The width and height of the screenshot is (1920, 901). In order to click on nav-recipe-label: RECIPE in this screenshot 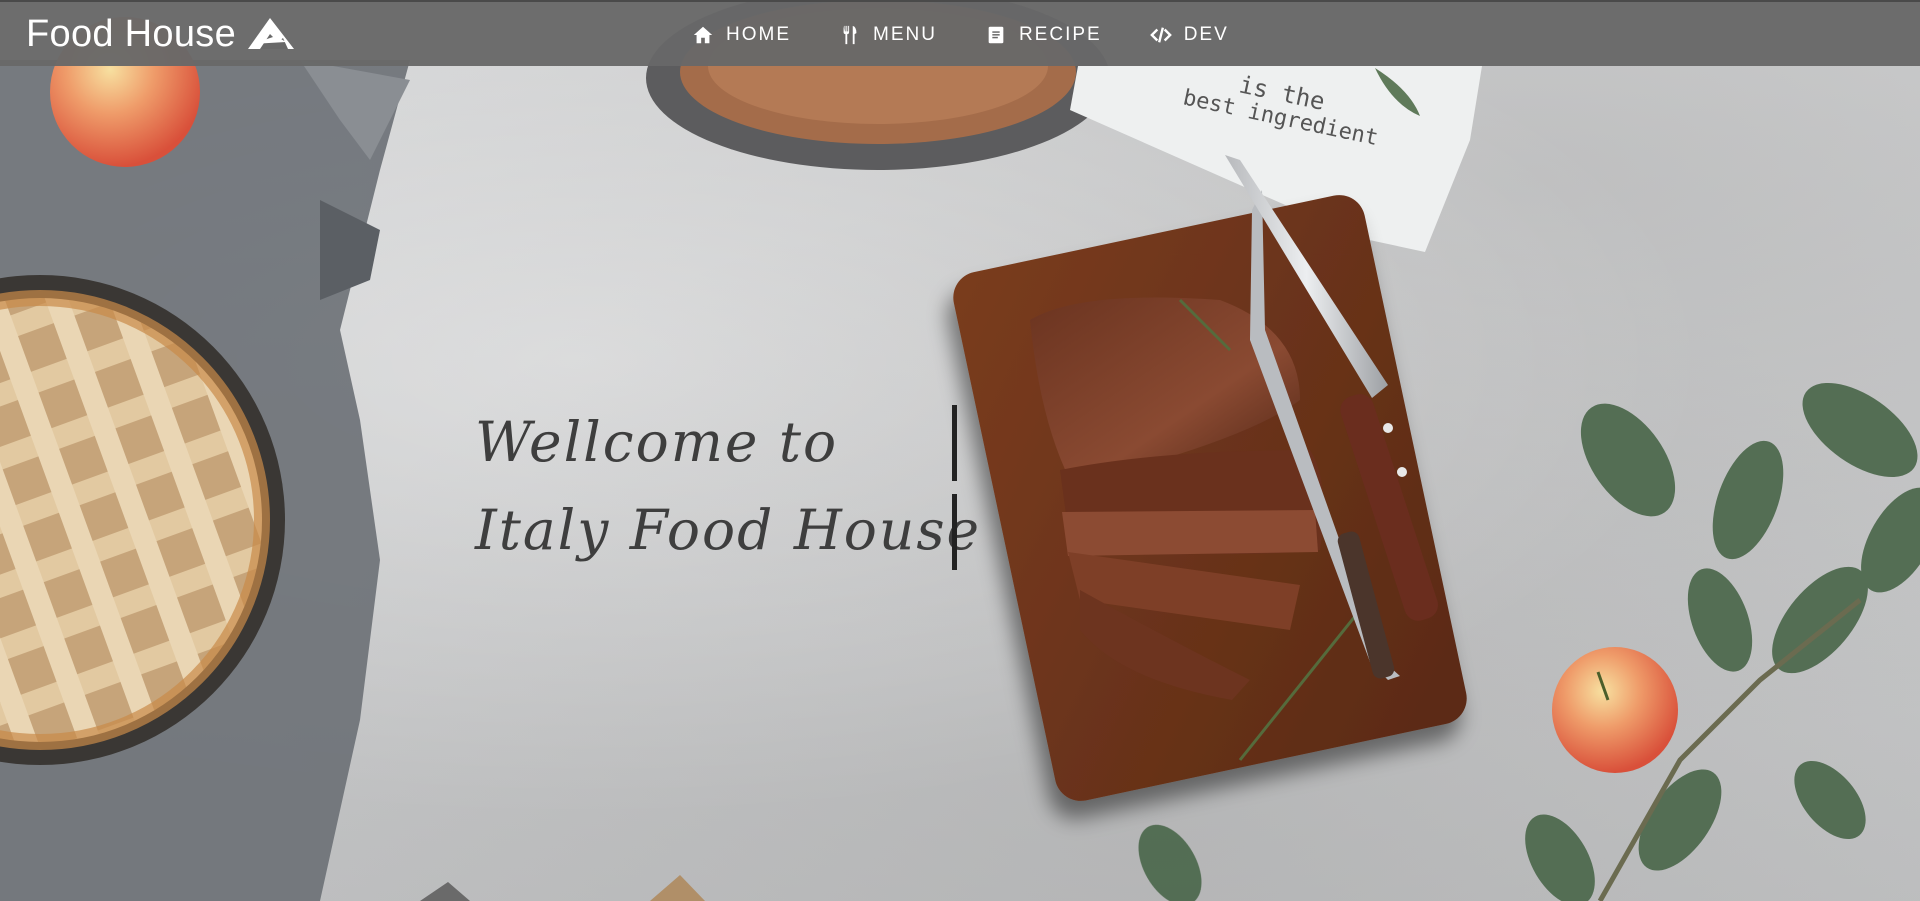, I will do `click(1060, 34)`.